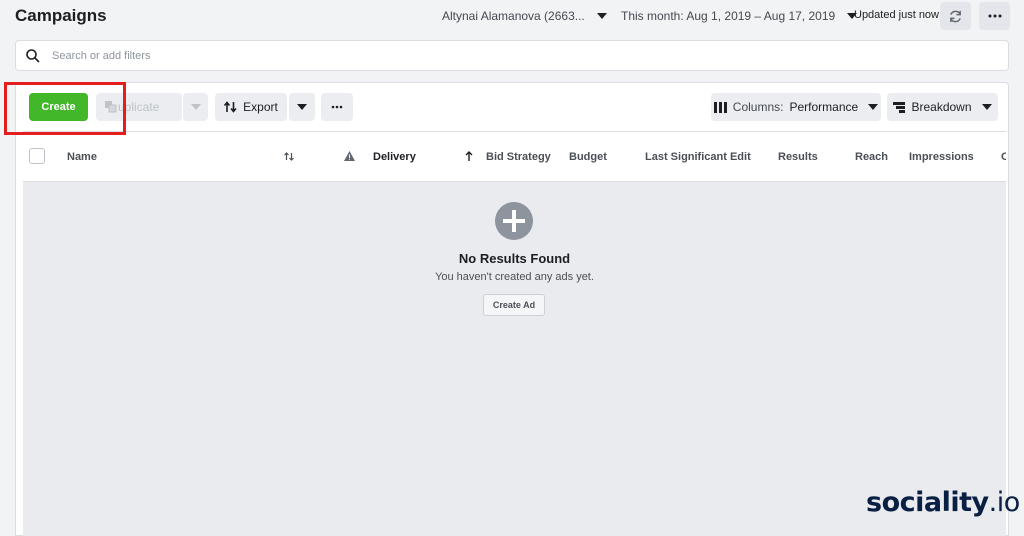 This screenshot has width=1024, height=536. Describe the element at coordinates (588, 157) in the screenshot. I see `column-header-budget: Budget` at that location.